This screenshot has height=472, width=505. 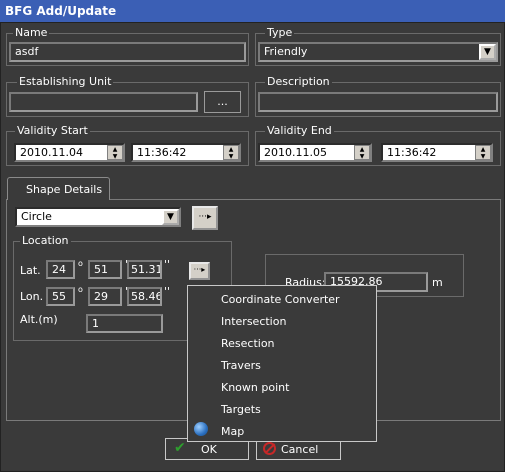 What do you see at coordinates (180, 448) in the screenshot?
I see `checkmark-icon: ✔` at bounding box center [180, 448].